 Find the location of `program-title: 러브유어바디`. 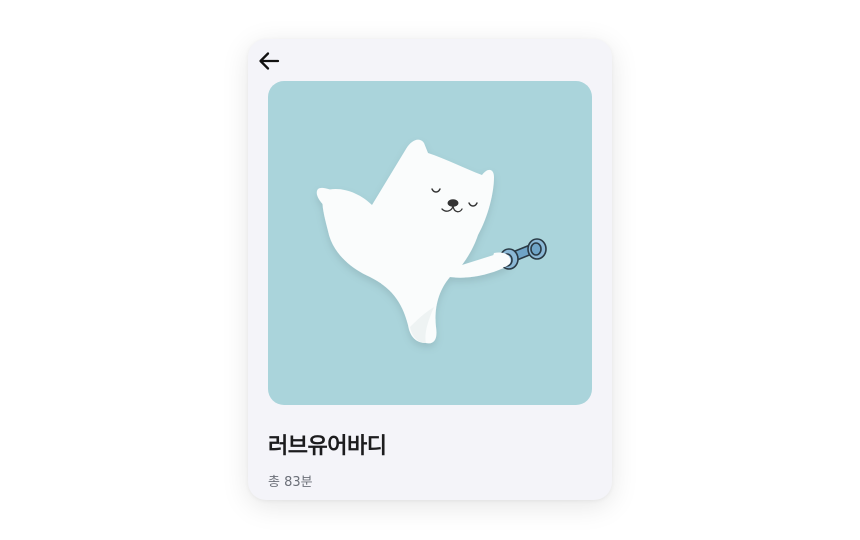

program-title: 러브유어바디 is located at coordinates (327, 446).